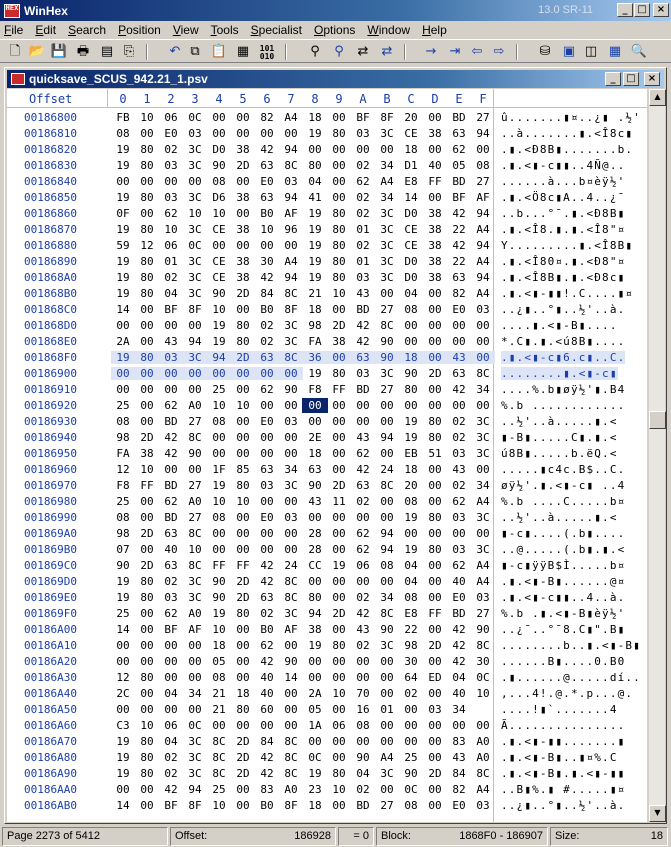  Describe the element at coordinates (411, 453) in the screenshot. I see `hex-byte: EB` at that location.